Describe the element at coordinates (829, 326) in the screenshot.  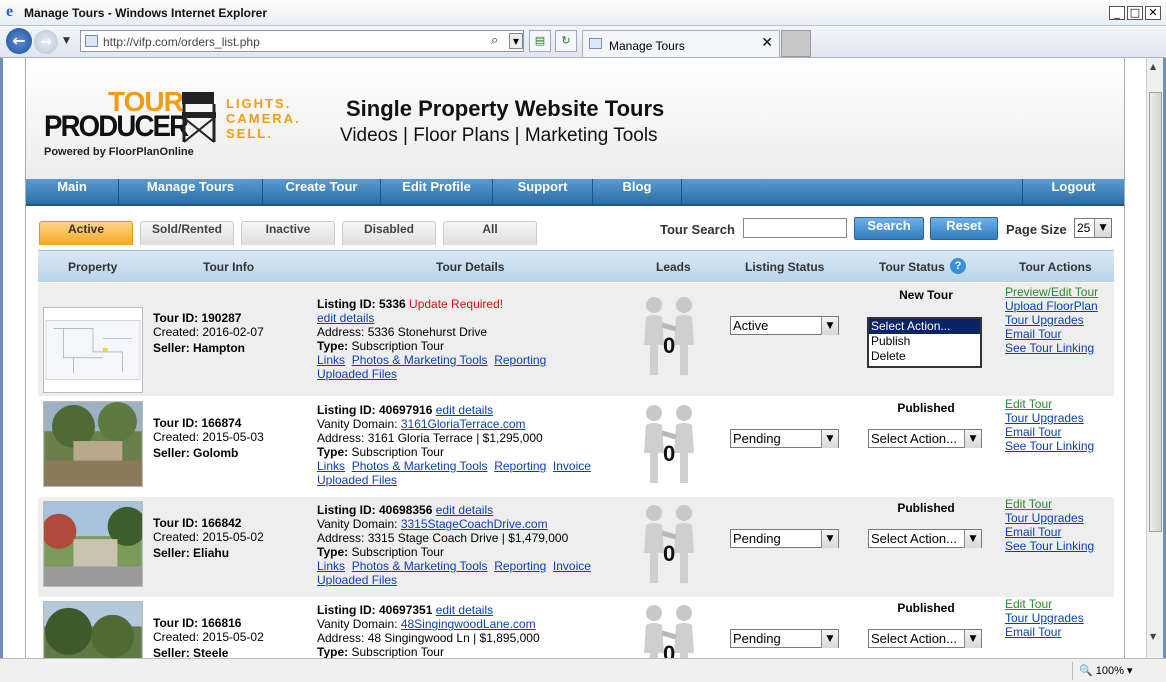
I see `chevron-down-icon: ▼` at that location.